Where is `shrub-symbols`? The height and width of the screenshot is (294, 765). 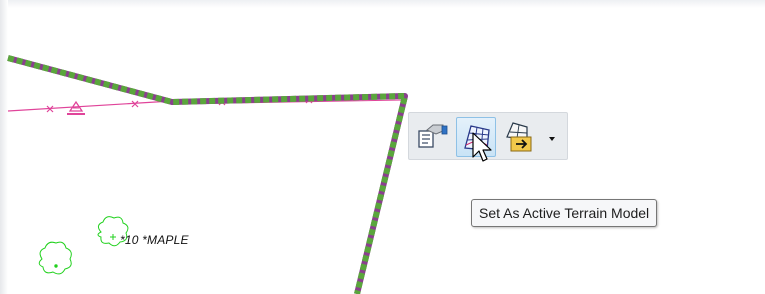 shrub-symbols is located at coordinates (83, 245).